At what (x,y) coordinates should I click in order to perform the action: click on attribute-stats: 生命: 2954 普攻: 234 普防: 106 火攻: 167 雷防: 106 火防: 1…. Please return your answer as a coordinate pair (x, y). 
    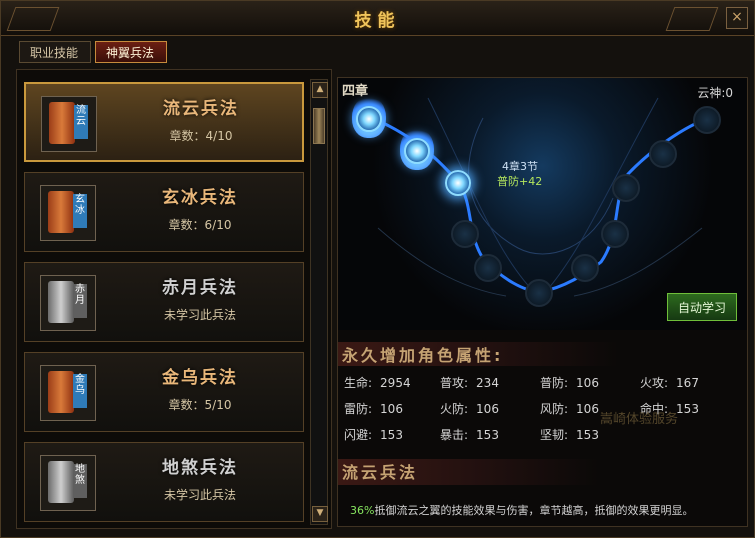
    Looking at the image, I should click on (542, 412).